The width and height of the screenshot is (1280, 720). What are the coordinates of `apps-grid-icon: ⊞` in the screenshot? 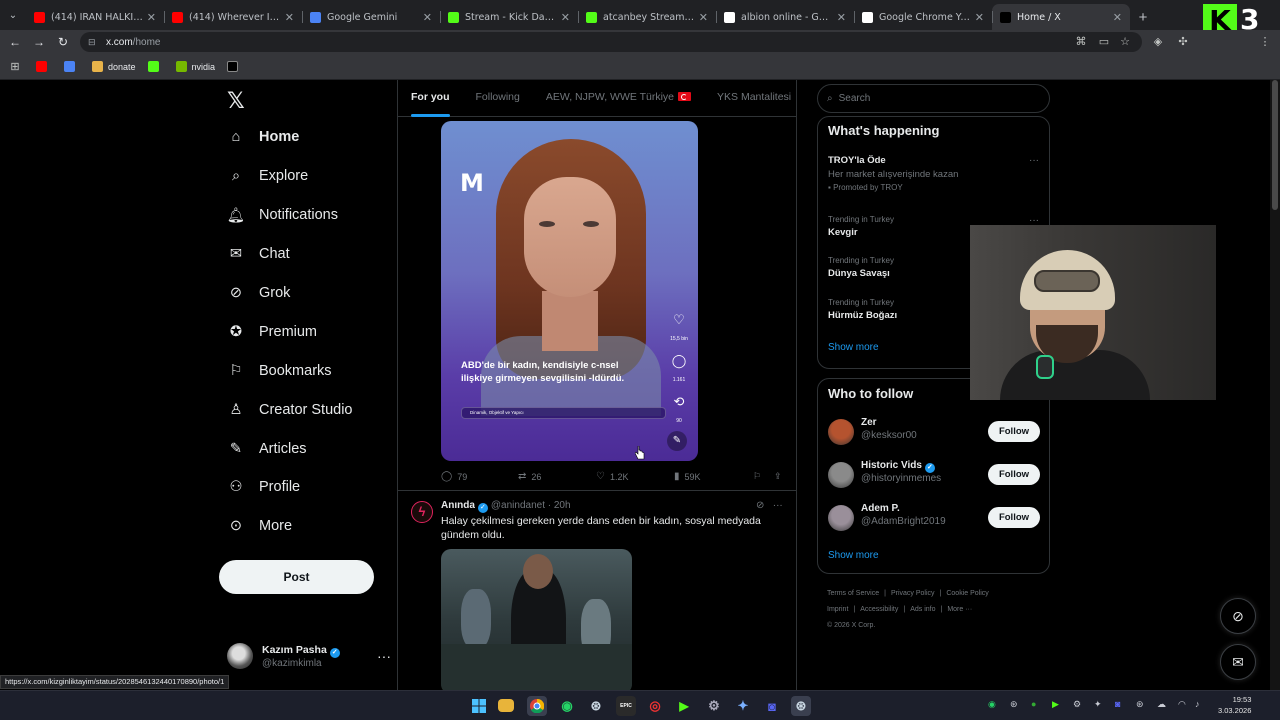 It's located at (15, 67).